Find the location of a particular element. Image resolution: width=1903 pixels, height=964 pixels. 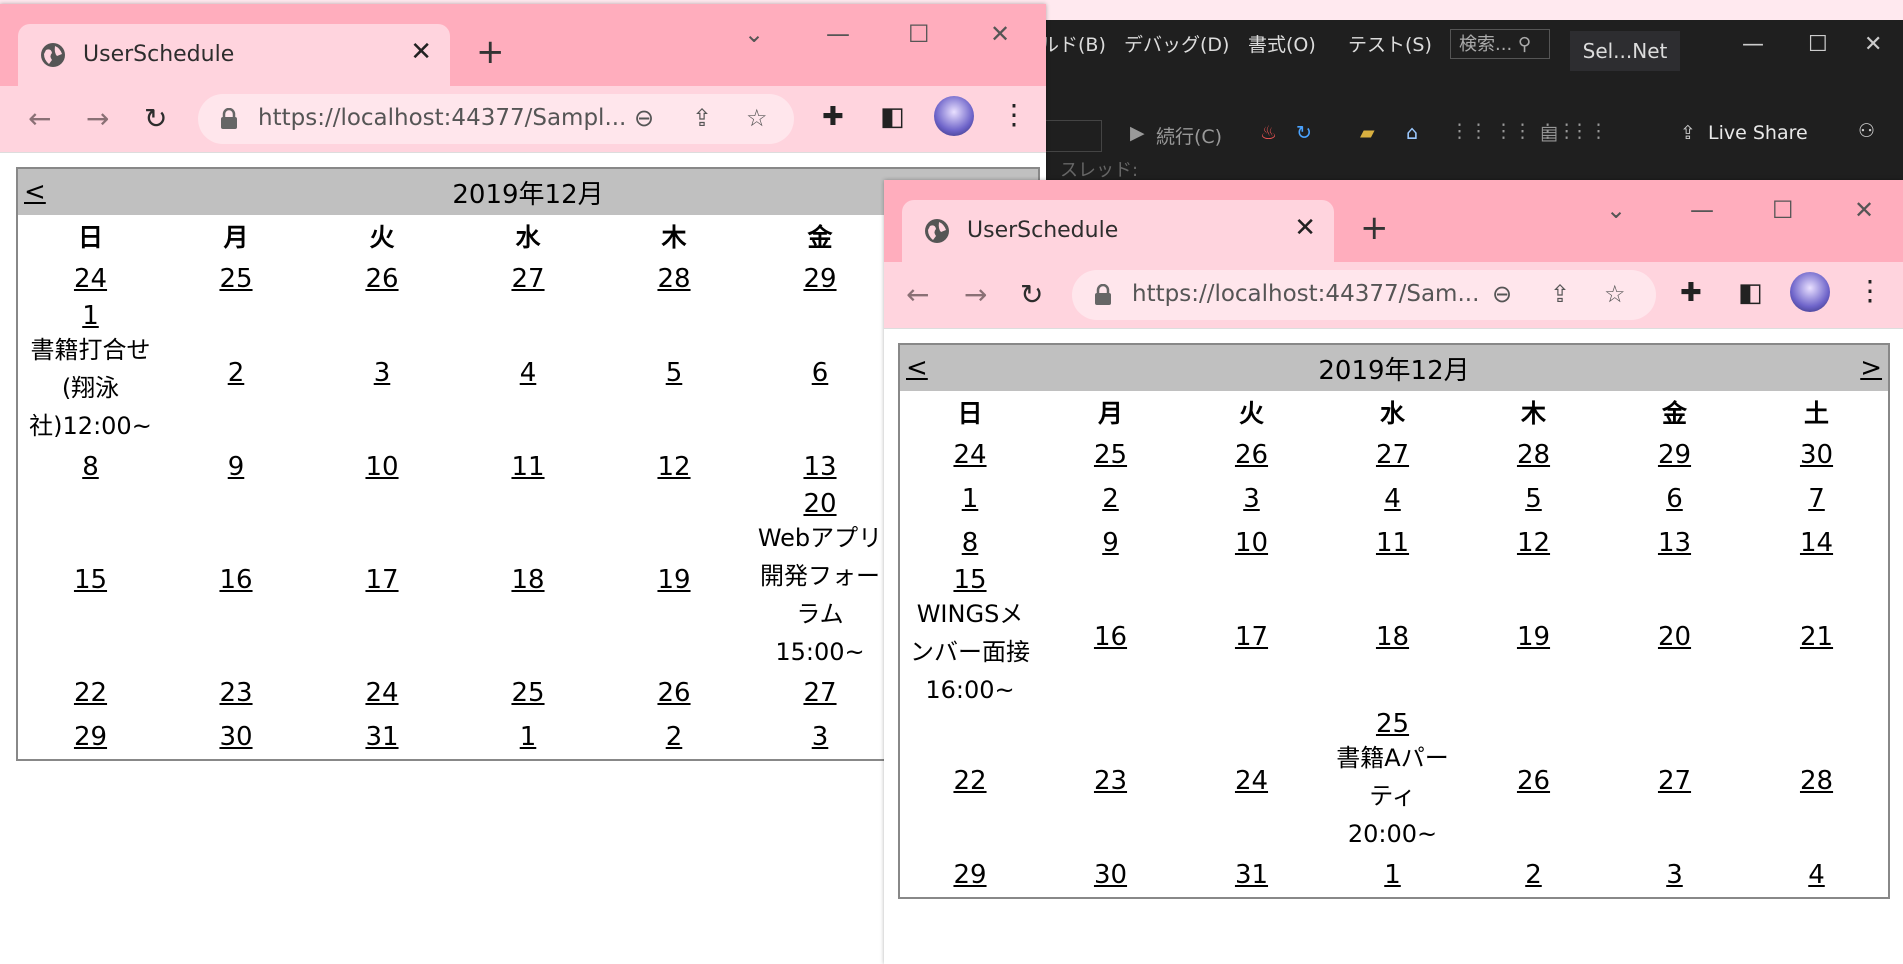

reload-icon: ↻ is located at coordinates (1031, 294).